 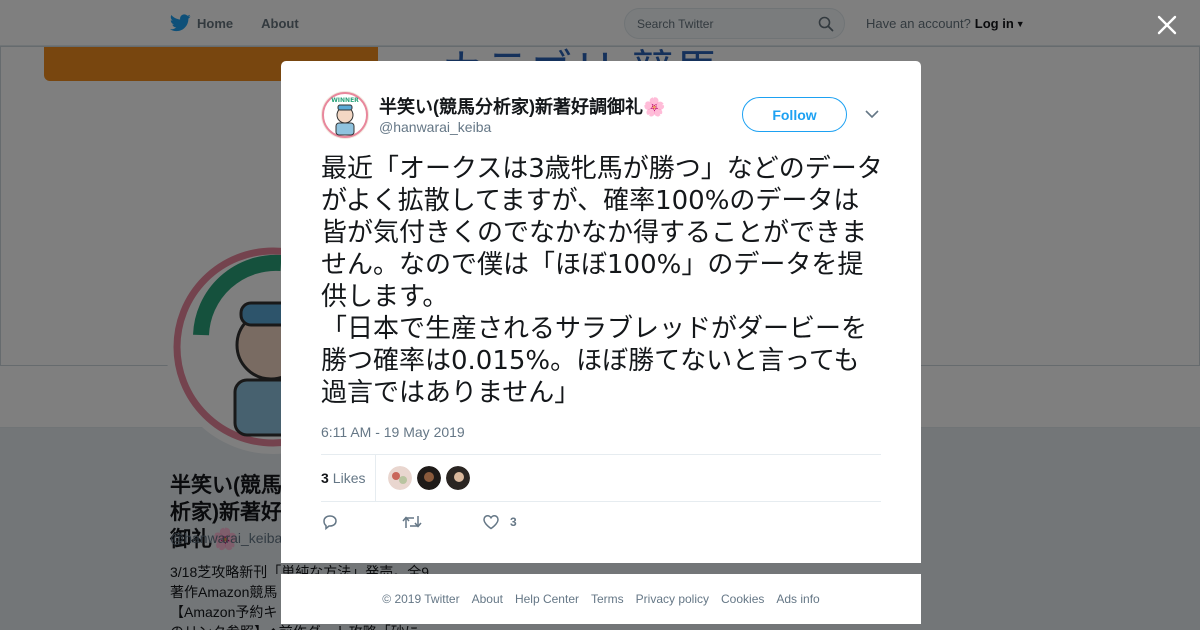 I want to click on tweet-author-avatar: WINNER, so click(x=345, y=115).